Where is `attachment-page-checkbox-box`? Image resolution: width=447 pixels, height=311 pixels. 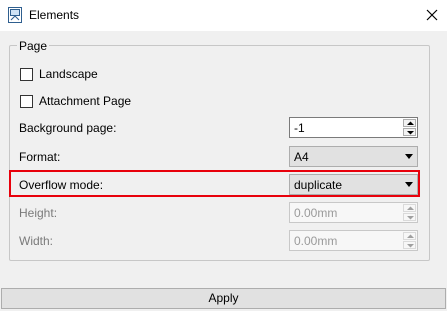
attachment-page-checkbox-box is located at coordinates (26, 101).